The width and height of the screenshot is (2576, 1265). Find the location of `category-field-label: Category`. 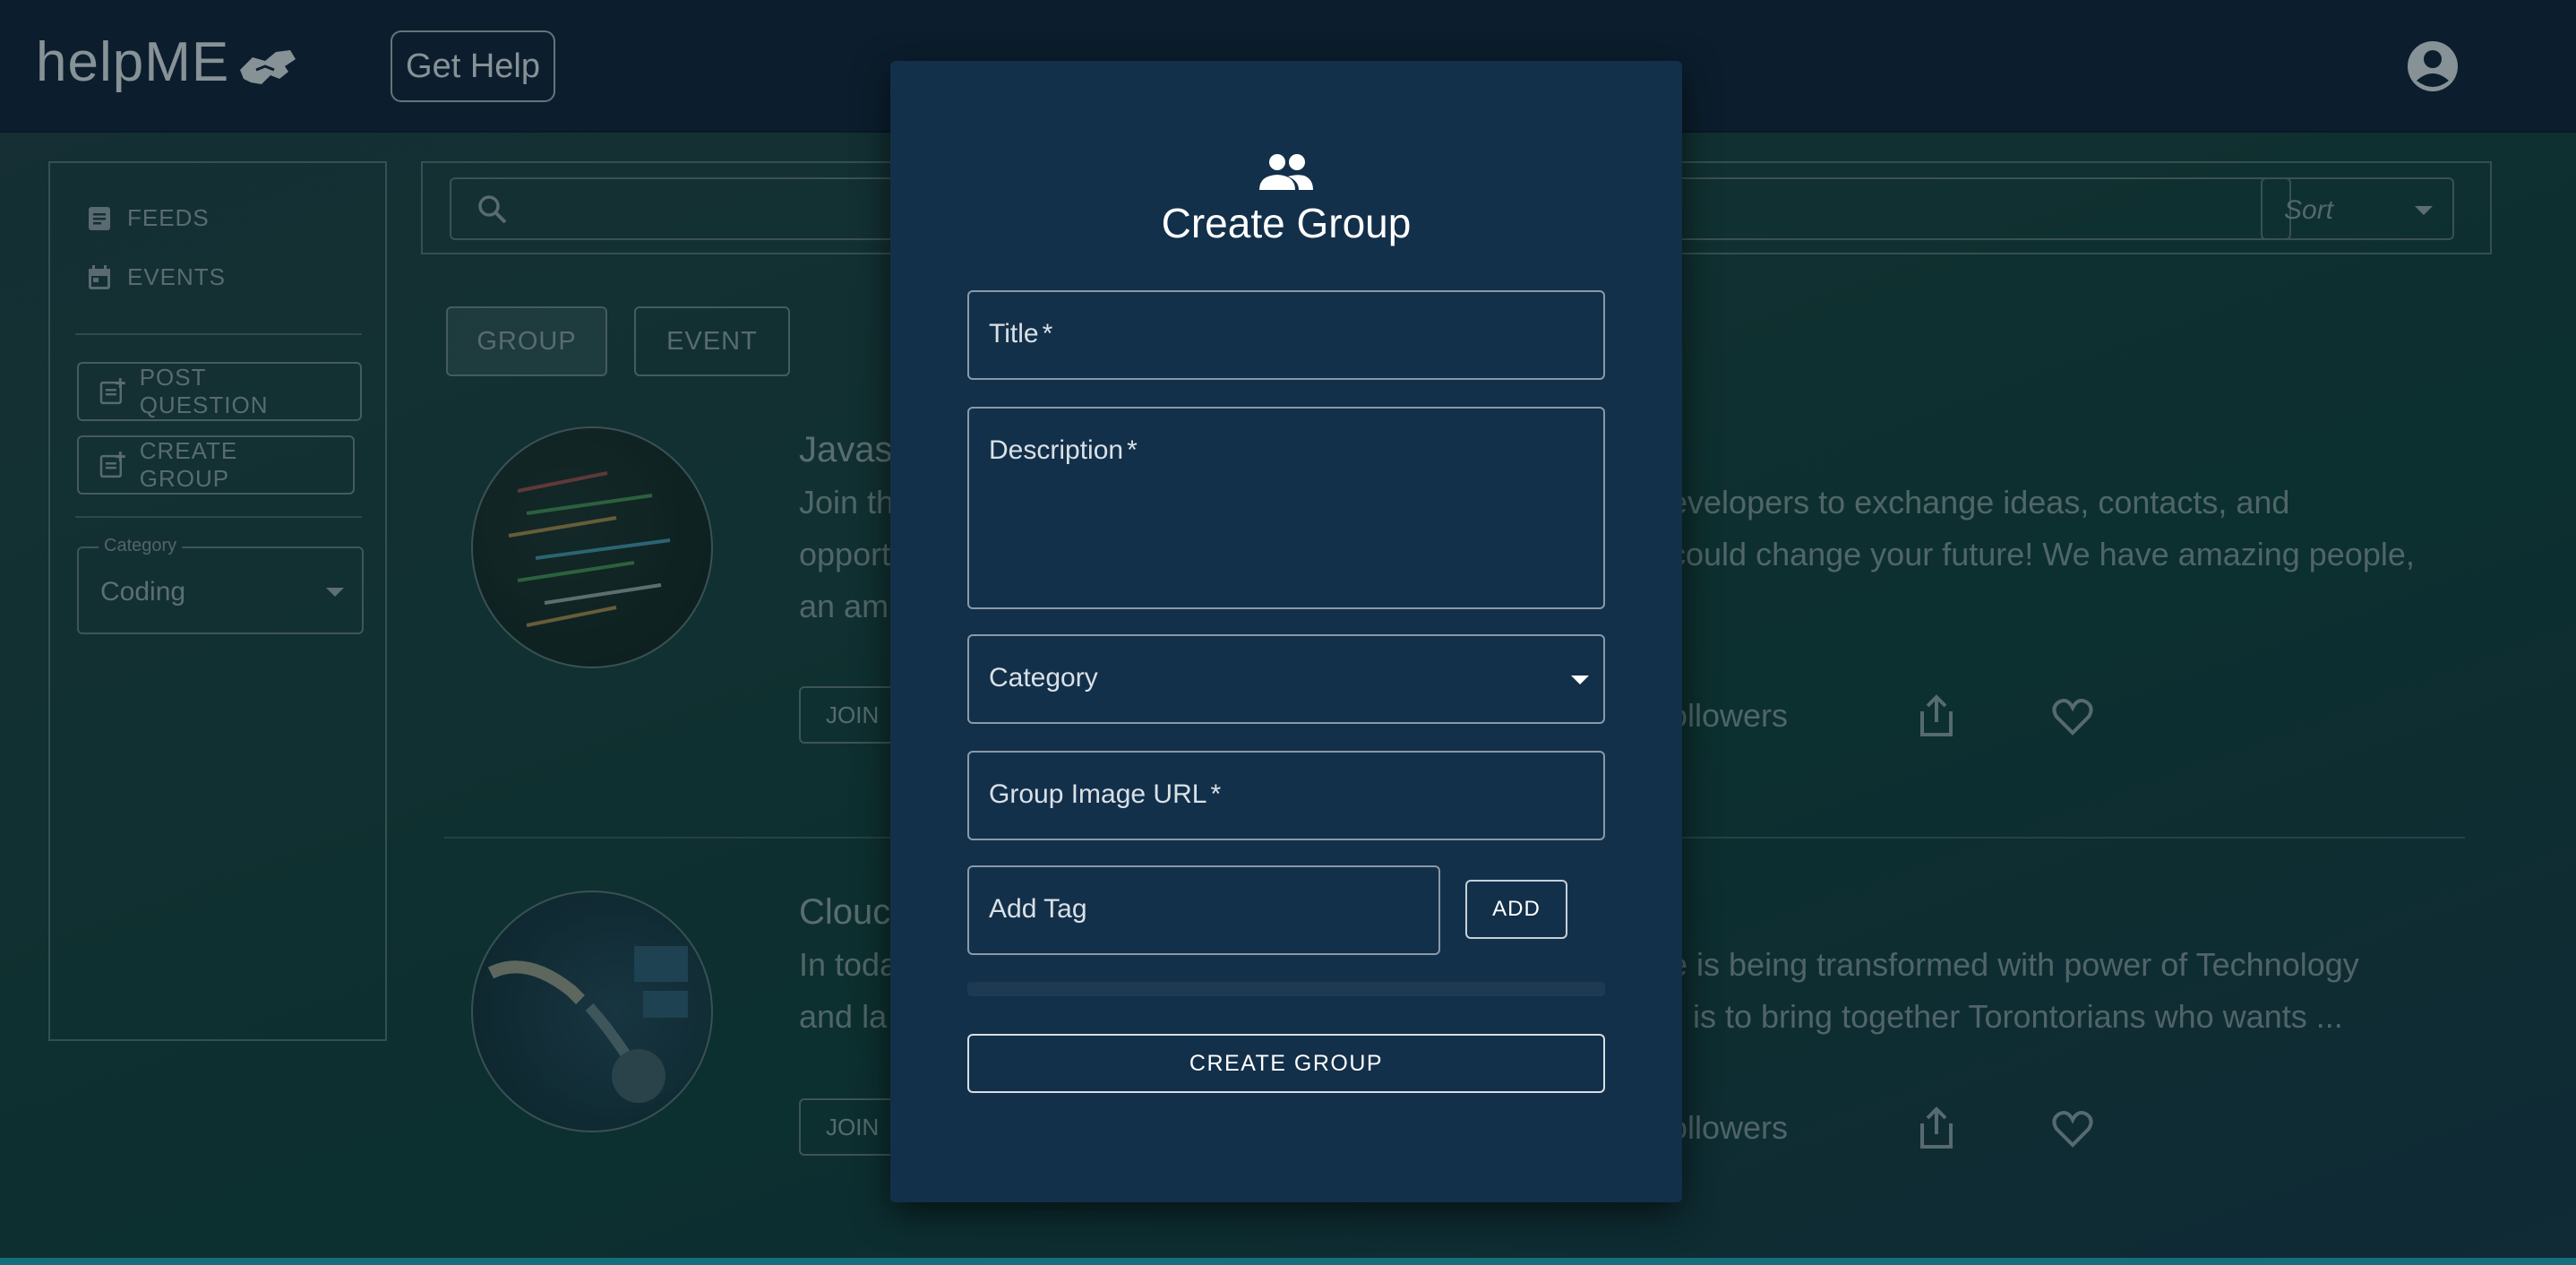

category-field-label: Category is located at coordinates (1043, 678).